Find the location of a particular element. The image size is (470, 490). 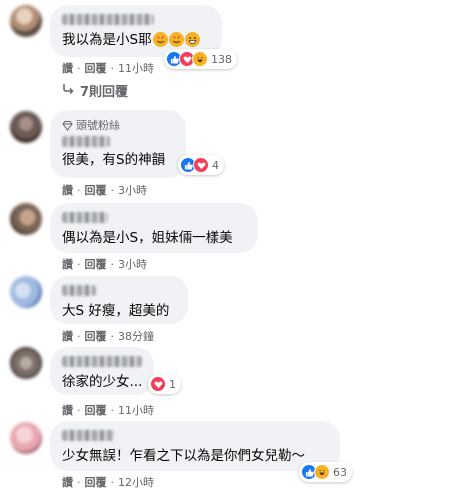

comment-text: 大S 好瘦，超美的 is located at coordinates (116, 311).